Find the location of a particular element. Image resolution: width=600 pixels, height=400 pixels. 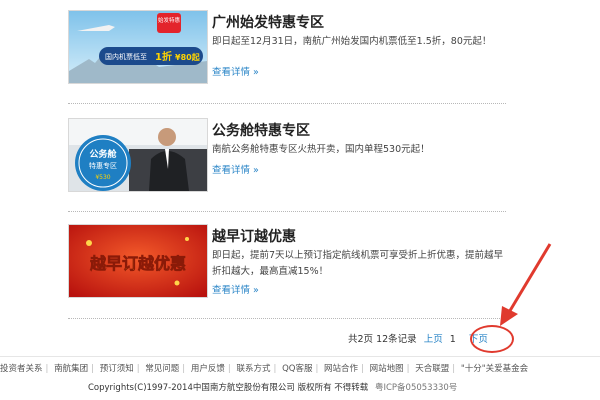

promo-title: 越早订越优惠 is located at coordinates (254, 236).